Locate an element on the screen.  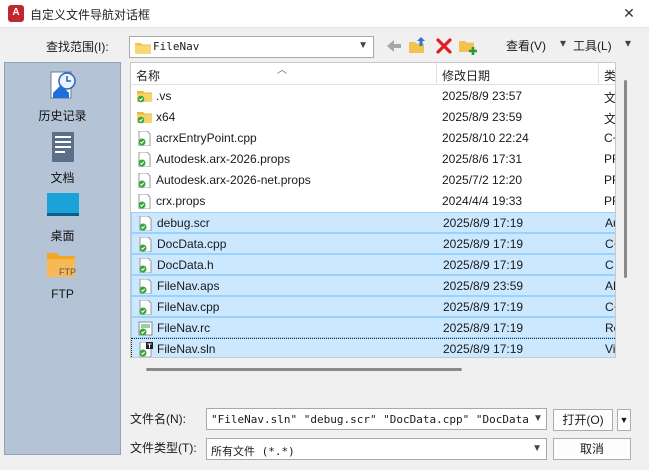
vertical-scrollbar is located at coordinates (626, 210).